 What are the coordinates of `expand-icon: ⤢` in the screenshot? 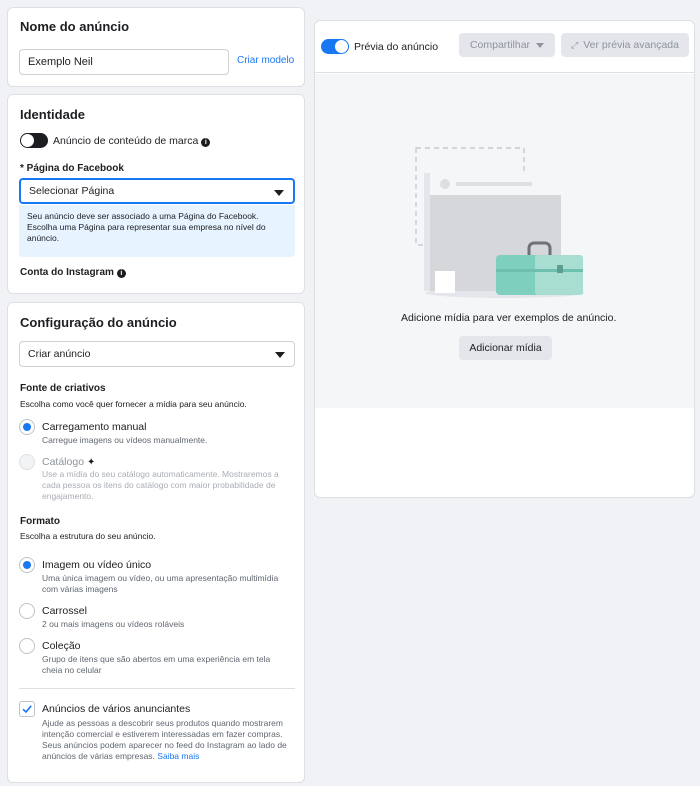 It's located at (575, 44).